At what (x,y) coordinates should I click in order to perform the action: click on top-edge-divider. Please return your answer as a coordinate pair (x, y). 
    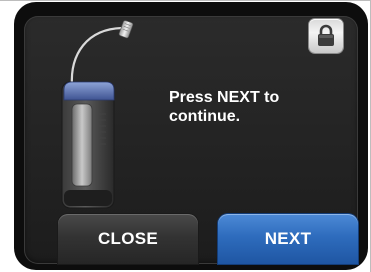
    Looking at the image, I should click on (185, 0).